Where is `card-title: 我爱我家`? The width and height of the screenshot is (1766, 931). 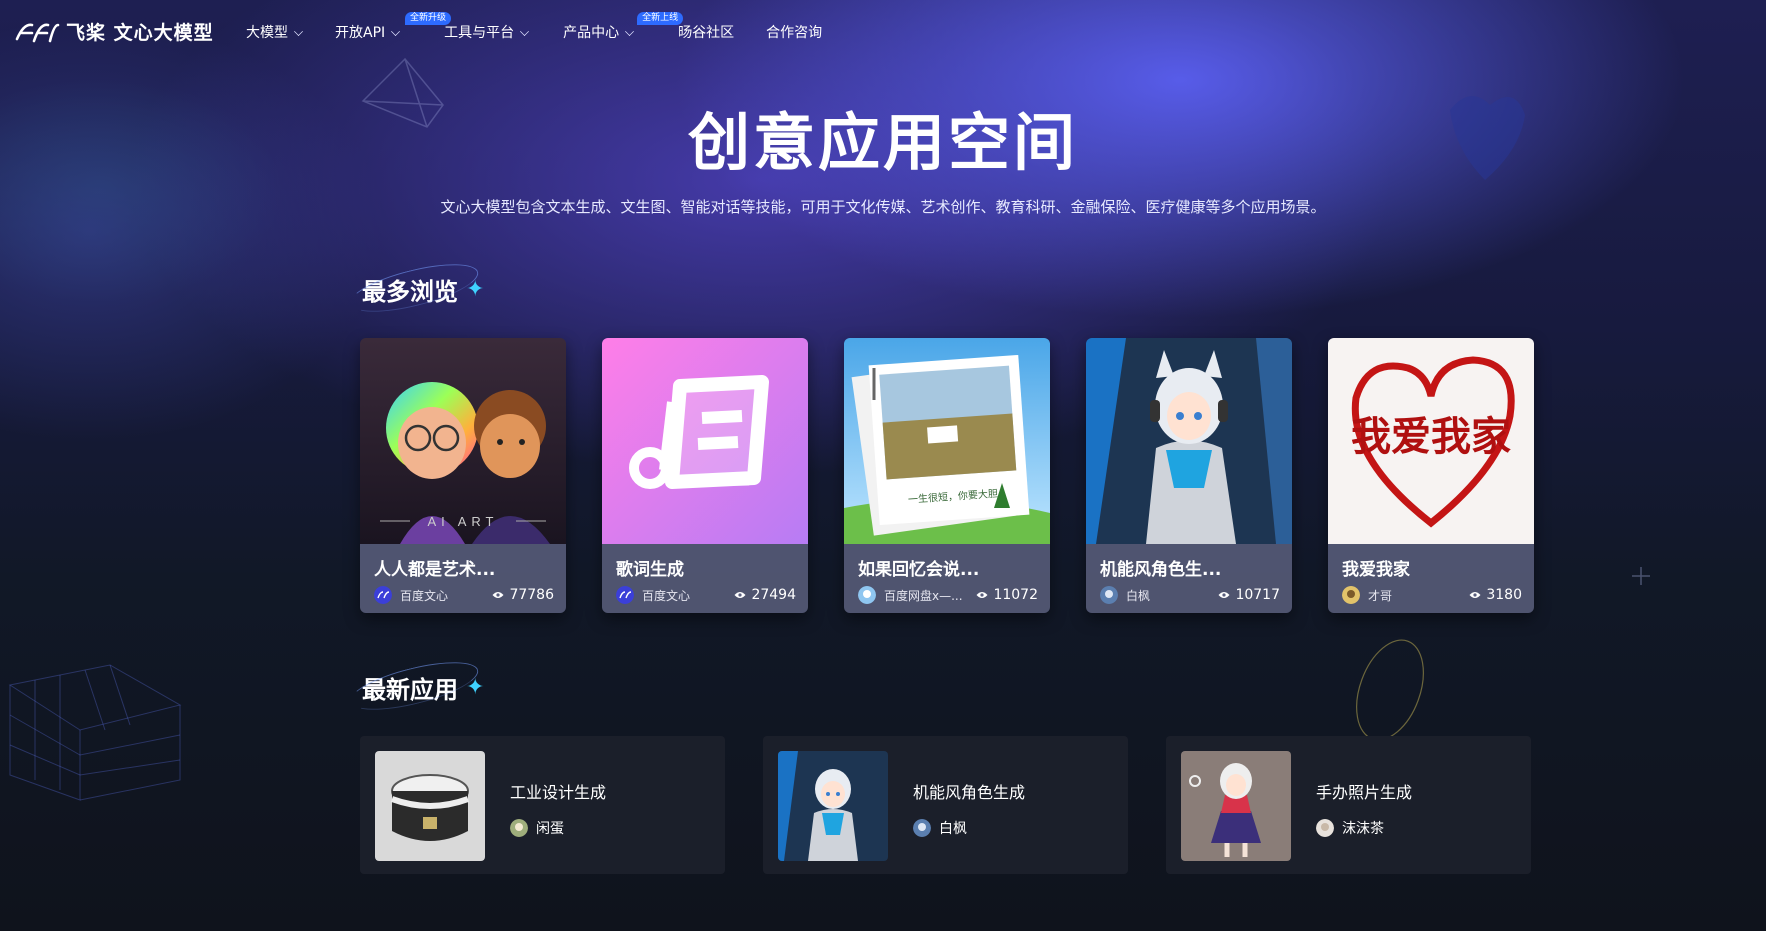
card-title: 我爱我家 is located at coordinates (1376, 570).